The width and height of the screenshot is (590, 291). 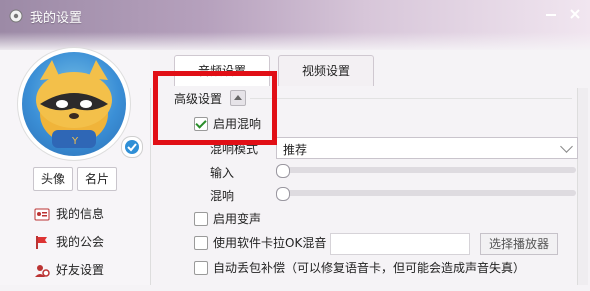 What do you see at coordinates (215, 108) in the screenshot?
I see `highlight-annotation` at bounding box center [215, 108].